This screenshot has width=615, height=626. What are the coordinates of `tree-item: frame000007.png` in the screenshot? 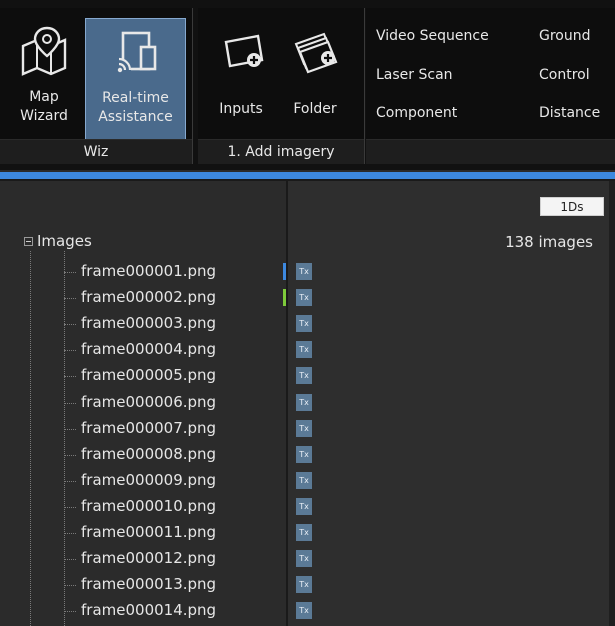 It's located at (143, 429).